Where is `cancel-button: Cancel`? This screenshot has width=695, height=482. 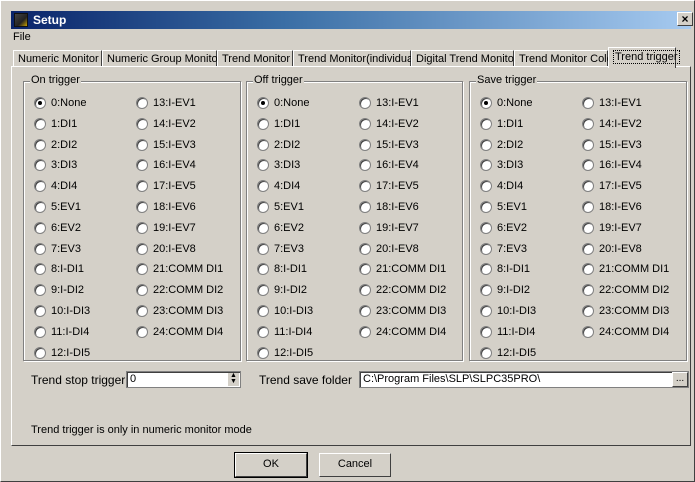 cancel-button: Cancel is located at coordinates (355, 465).